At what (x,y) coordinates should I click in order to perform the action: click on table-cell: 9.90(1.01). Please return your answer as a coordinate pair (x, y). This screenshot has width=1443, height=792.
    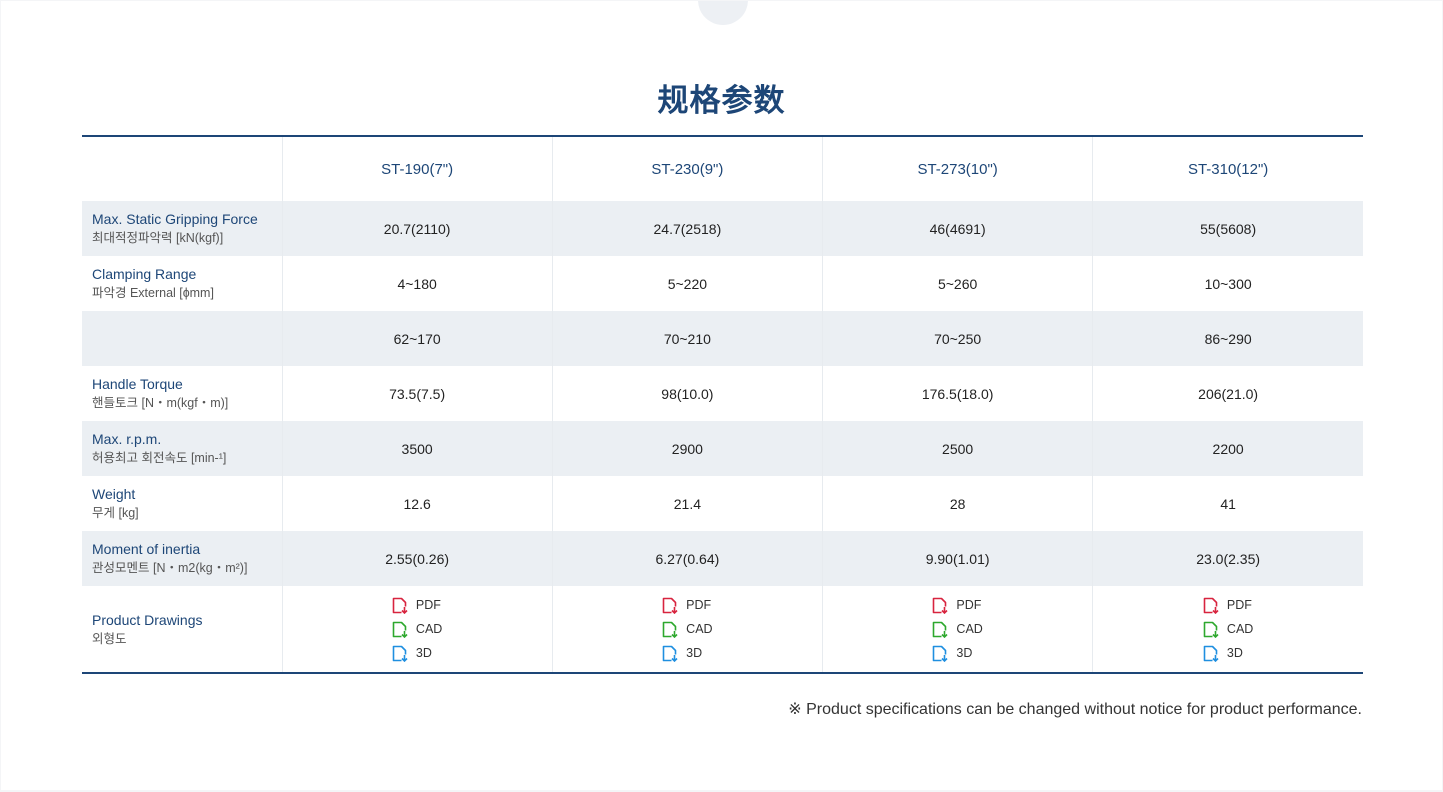
    Looking at the image, I should click on (957, 558).